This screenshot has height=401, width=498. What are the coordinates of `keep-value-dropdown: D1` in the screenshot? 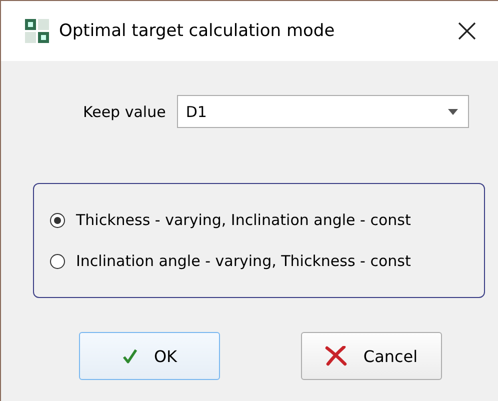 It's located at (322, 111).